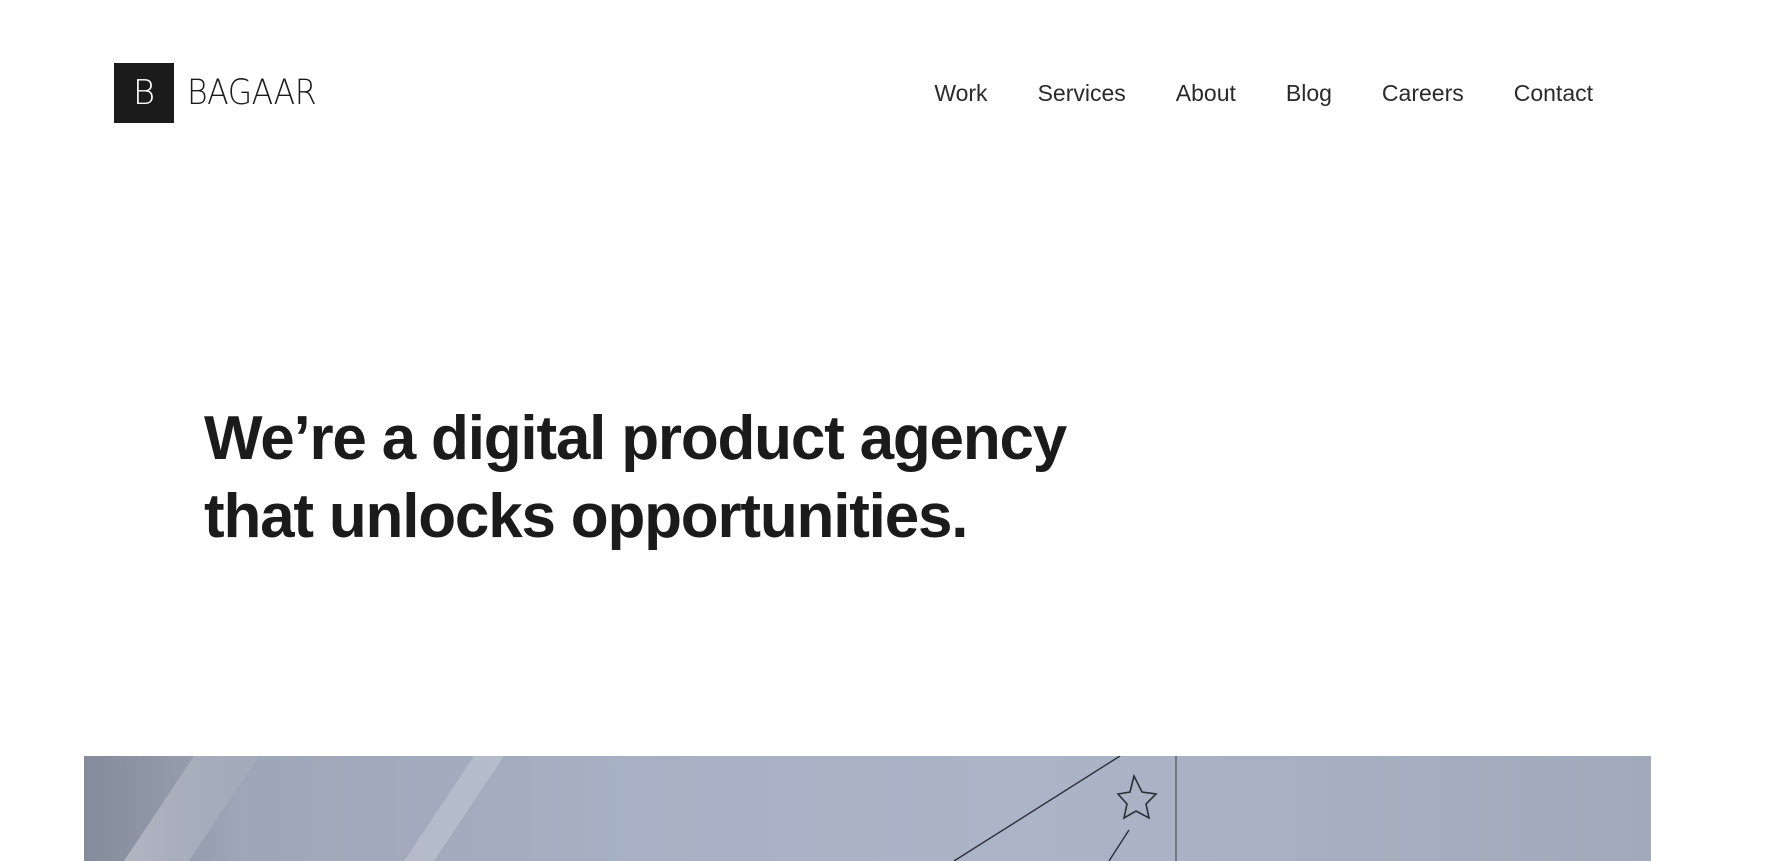  What do you see at coordinates (960, 93) in the screenshot?
I see `nav-item-work: Work` at bounding box center [960, 93].